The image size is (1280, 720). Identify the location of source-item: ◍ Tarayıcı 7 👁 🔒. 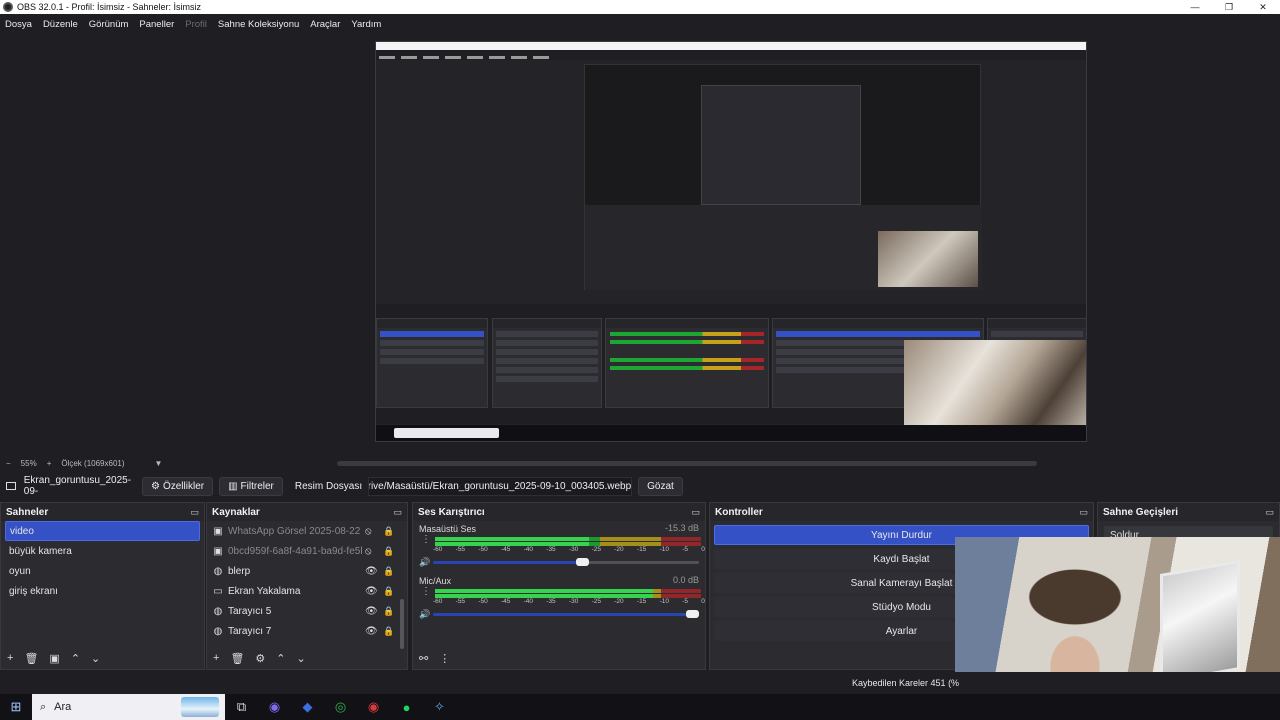
(307, 631).